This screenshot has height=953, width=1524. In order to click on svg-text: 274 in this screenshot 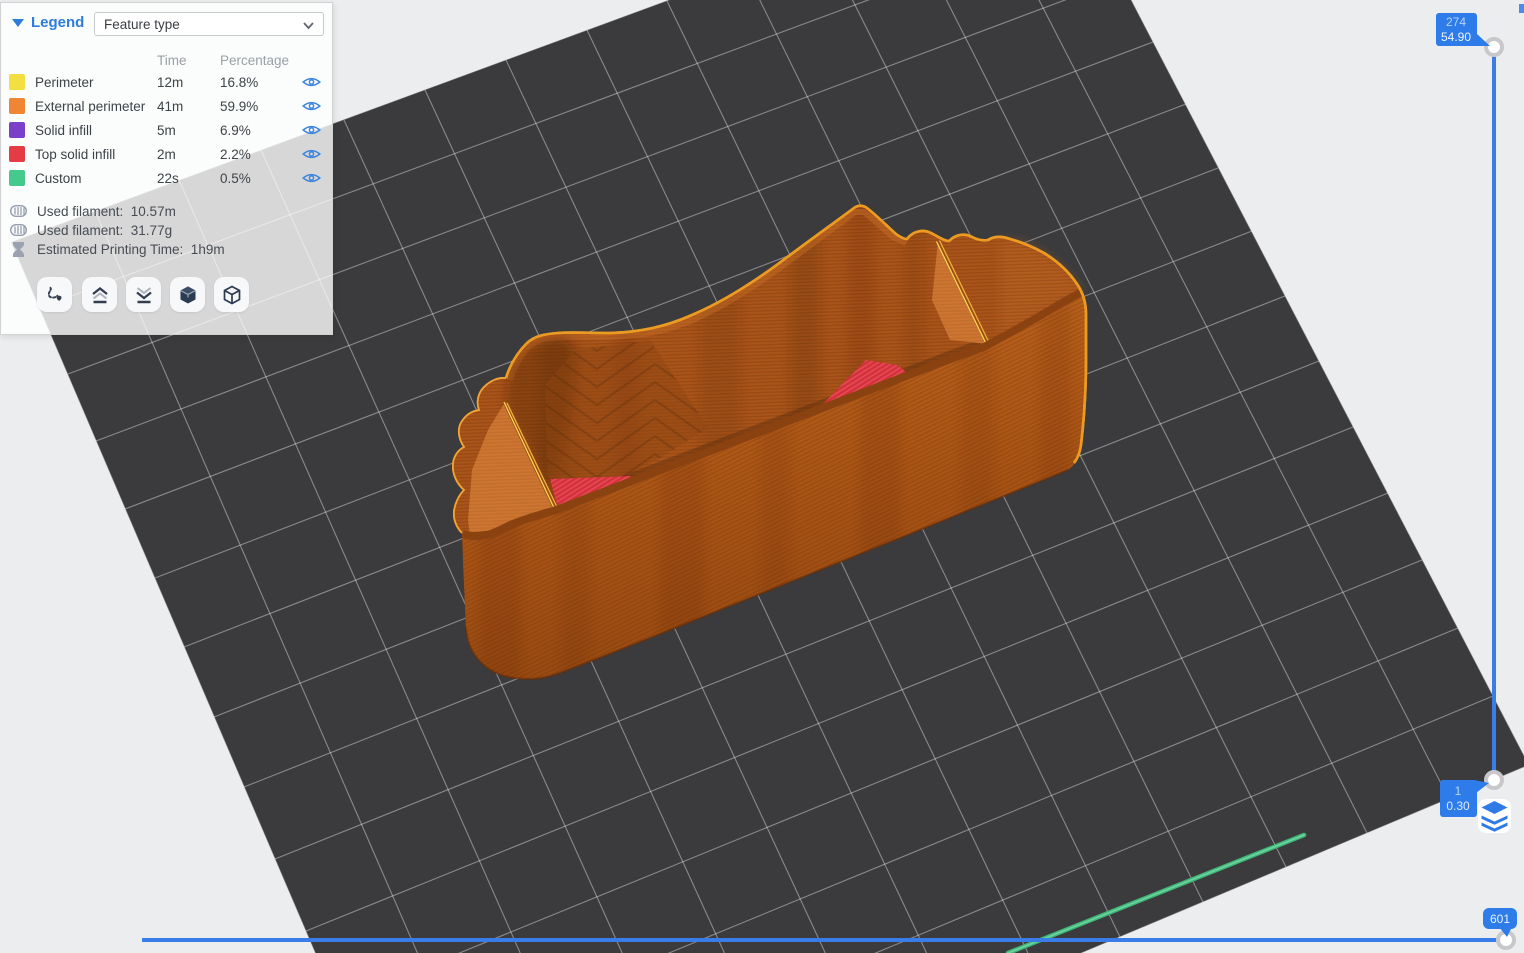, I will do `click(1456, 22)`.